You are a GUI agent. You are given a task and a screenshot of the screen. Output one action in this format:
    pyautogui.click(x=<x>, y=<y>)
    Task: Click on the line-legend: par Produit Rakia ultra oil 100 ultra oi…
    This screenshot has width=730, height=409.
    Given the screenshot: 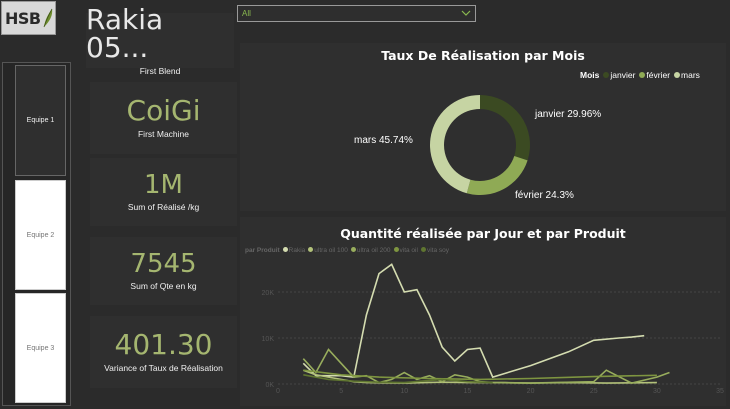 What is the action you would take?
    pyautogui.click(x=347, y=250)
    